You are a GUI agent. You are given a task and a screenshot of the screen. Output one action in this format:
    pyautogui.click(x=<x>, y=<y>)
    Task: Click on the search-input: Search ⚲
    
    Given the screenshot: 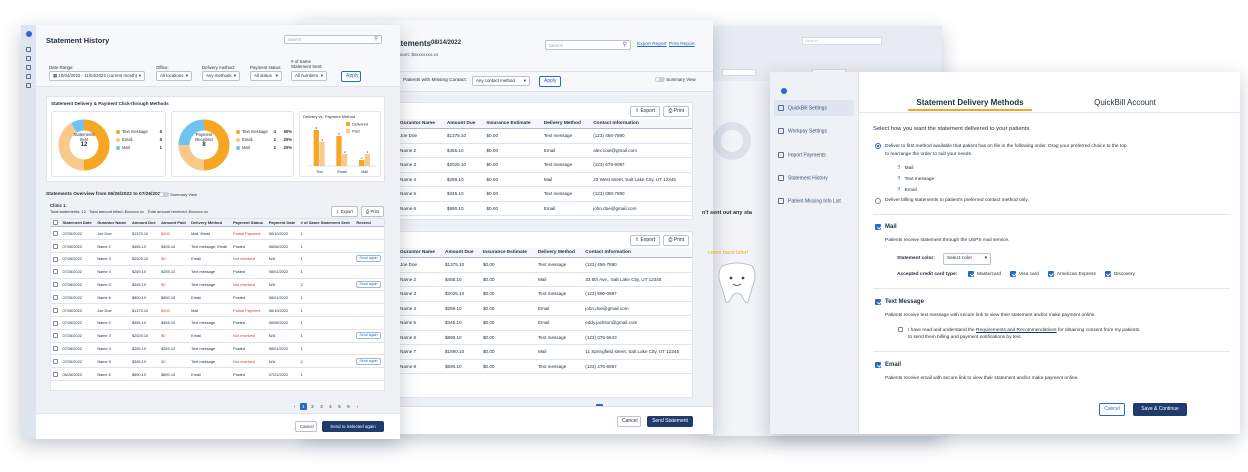 What is the action you would take?
    pyautogui.click(x=588, y=45)
    